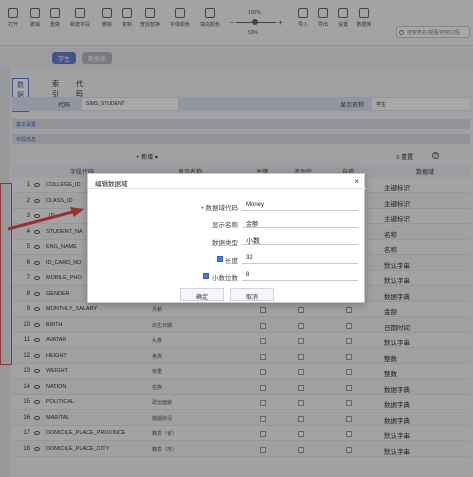  Describe the element at coordinates (202, 294) in the screenshot. I see `ok-button: 确定` at that location.